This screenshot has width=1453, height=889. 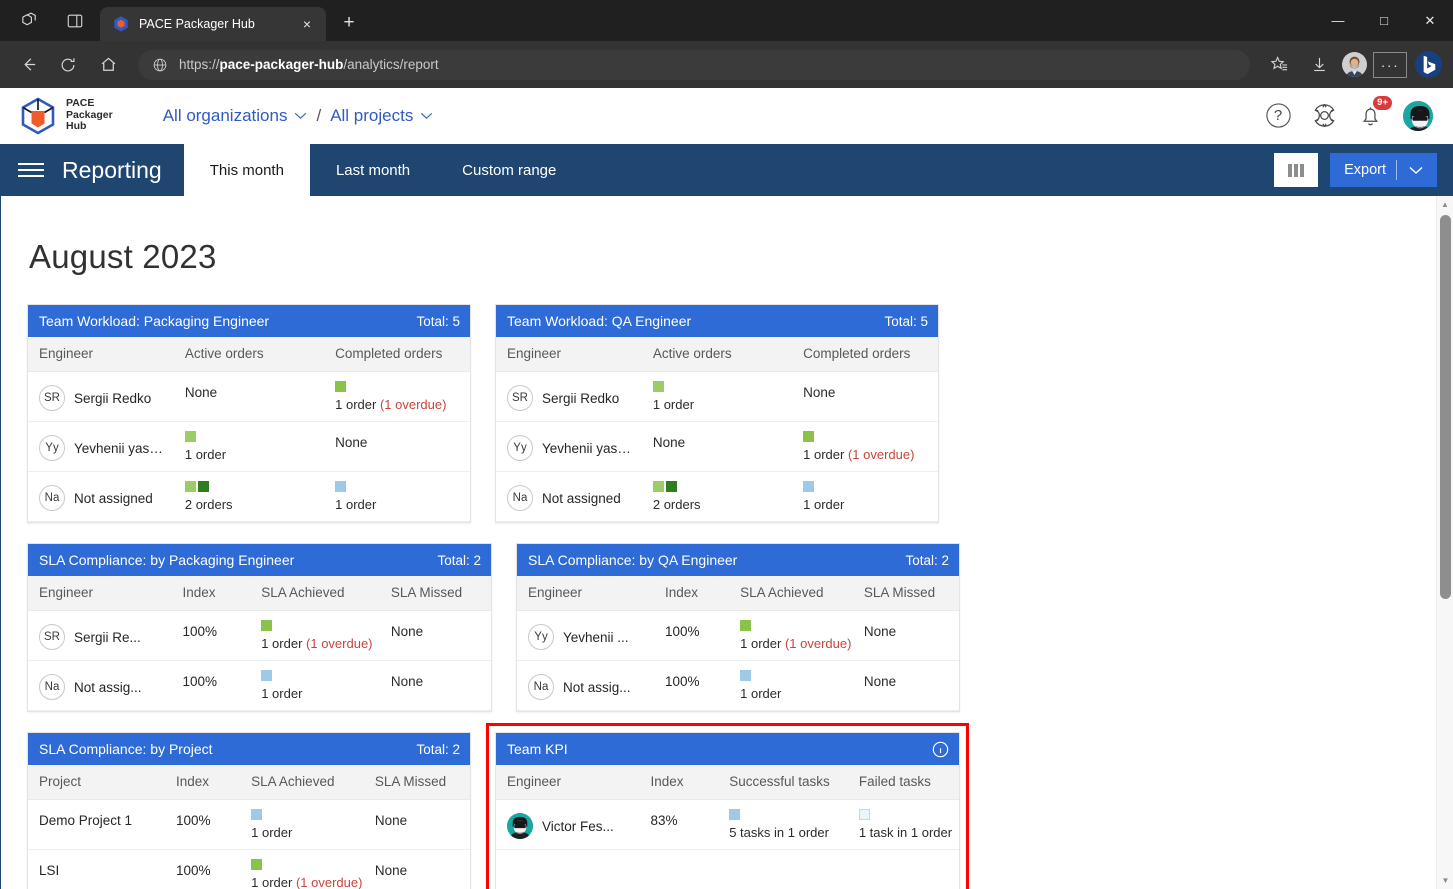 I want to click on table-row: LSI 100% 1 order (1 overdue) None, so click(x=249, y=869).